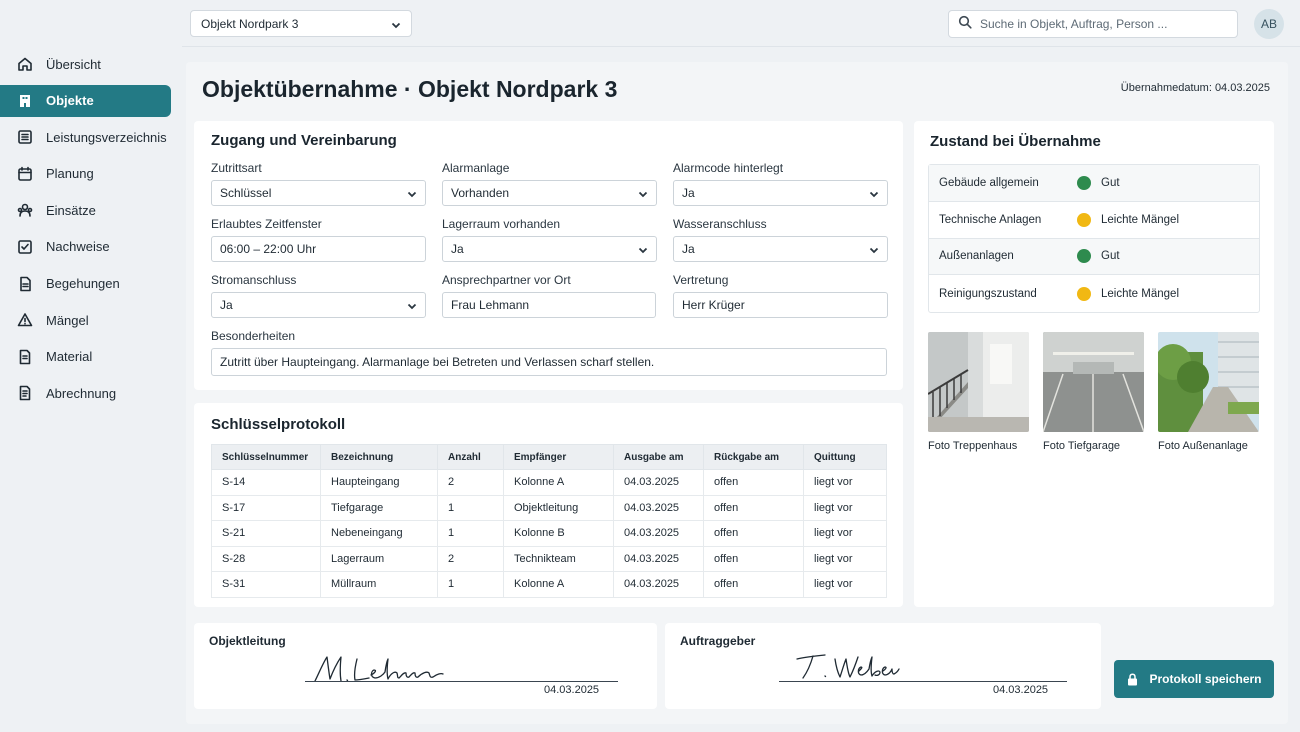 The width and height of the screenshot is (1300, 732). What do you see at coordinates (25, 393) in the screenshot?
I see `invoice-icon` at bounding box center [25, 393].